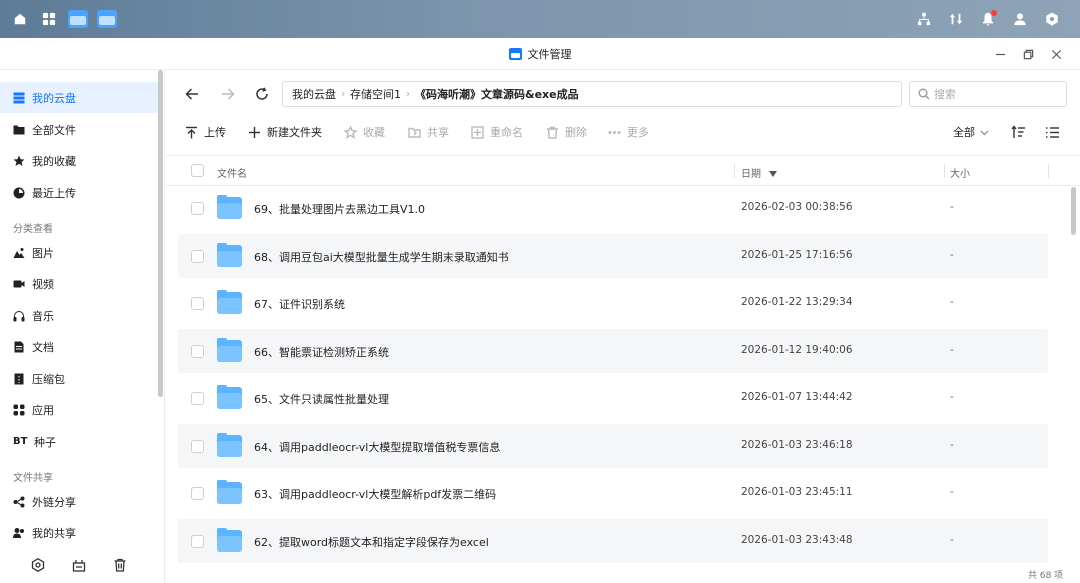  What do you see at coordinates (192, 94) in the screenshot?
I see `back-button` at bounding box center [192, 94].